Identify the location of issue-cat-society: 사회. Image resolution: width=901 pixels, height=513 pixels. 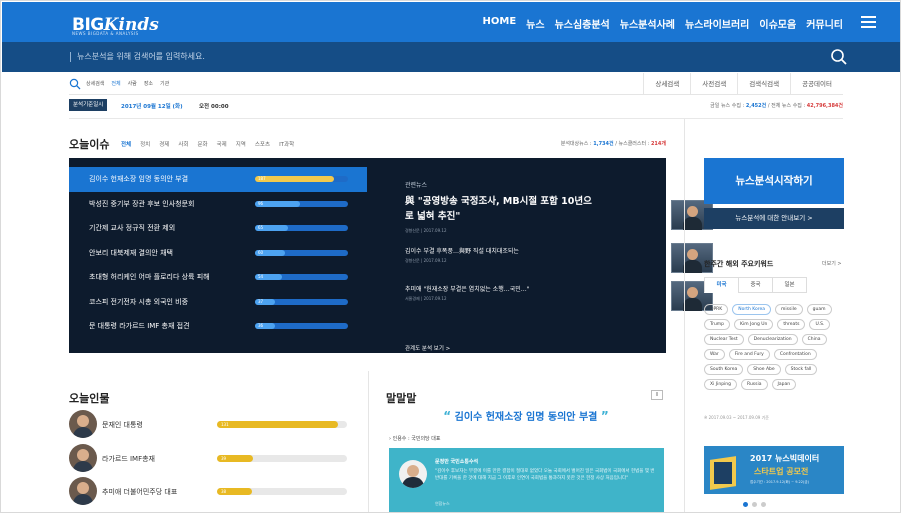
(183, 144).